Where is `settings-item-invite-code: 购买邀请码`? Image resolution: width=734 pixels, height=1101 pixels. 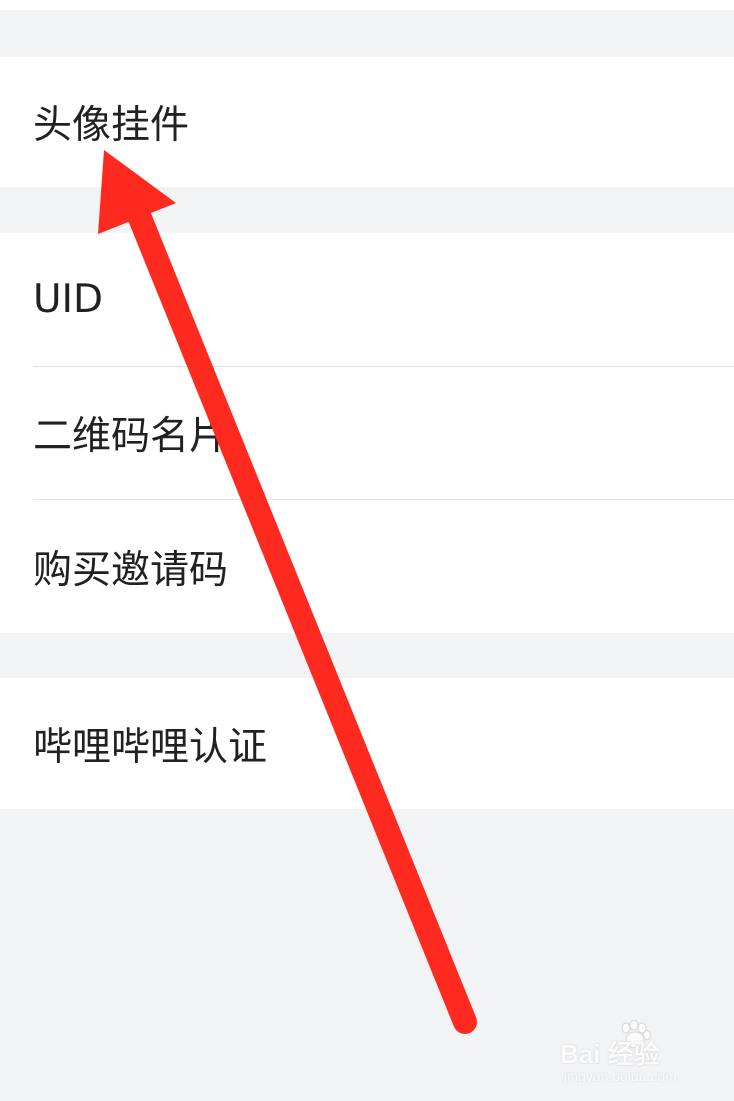
settings-item-invite-code: 购买邀请码 is located at coordinates (367, 566).